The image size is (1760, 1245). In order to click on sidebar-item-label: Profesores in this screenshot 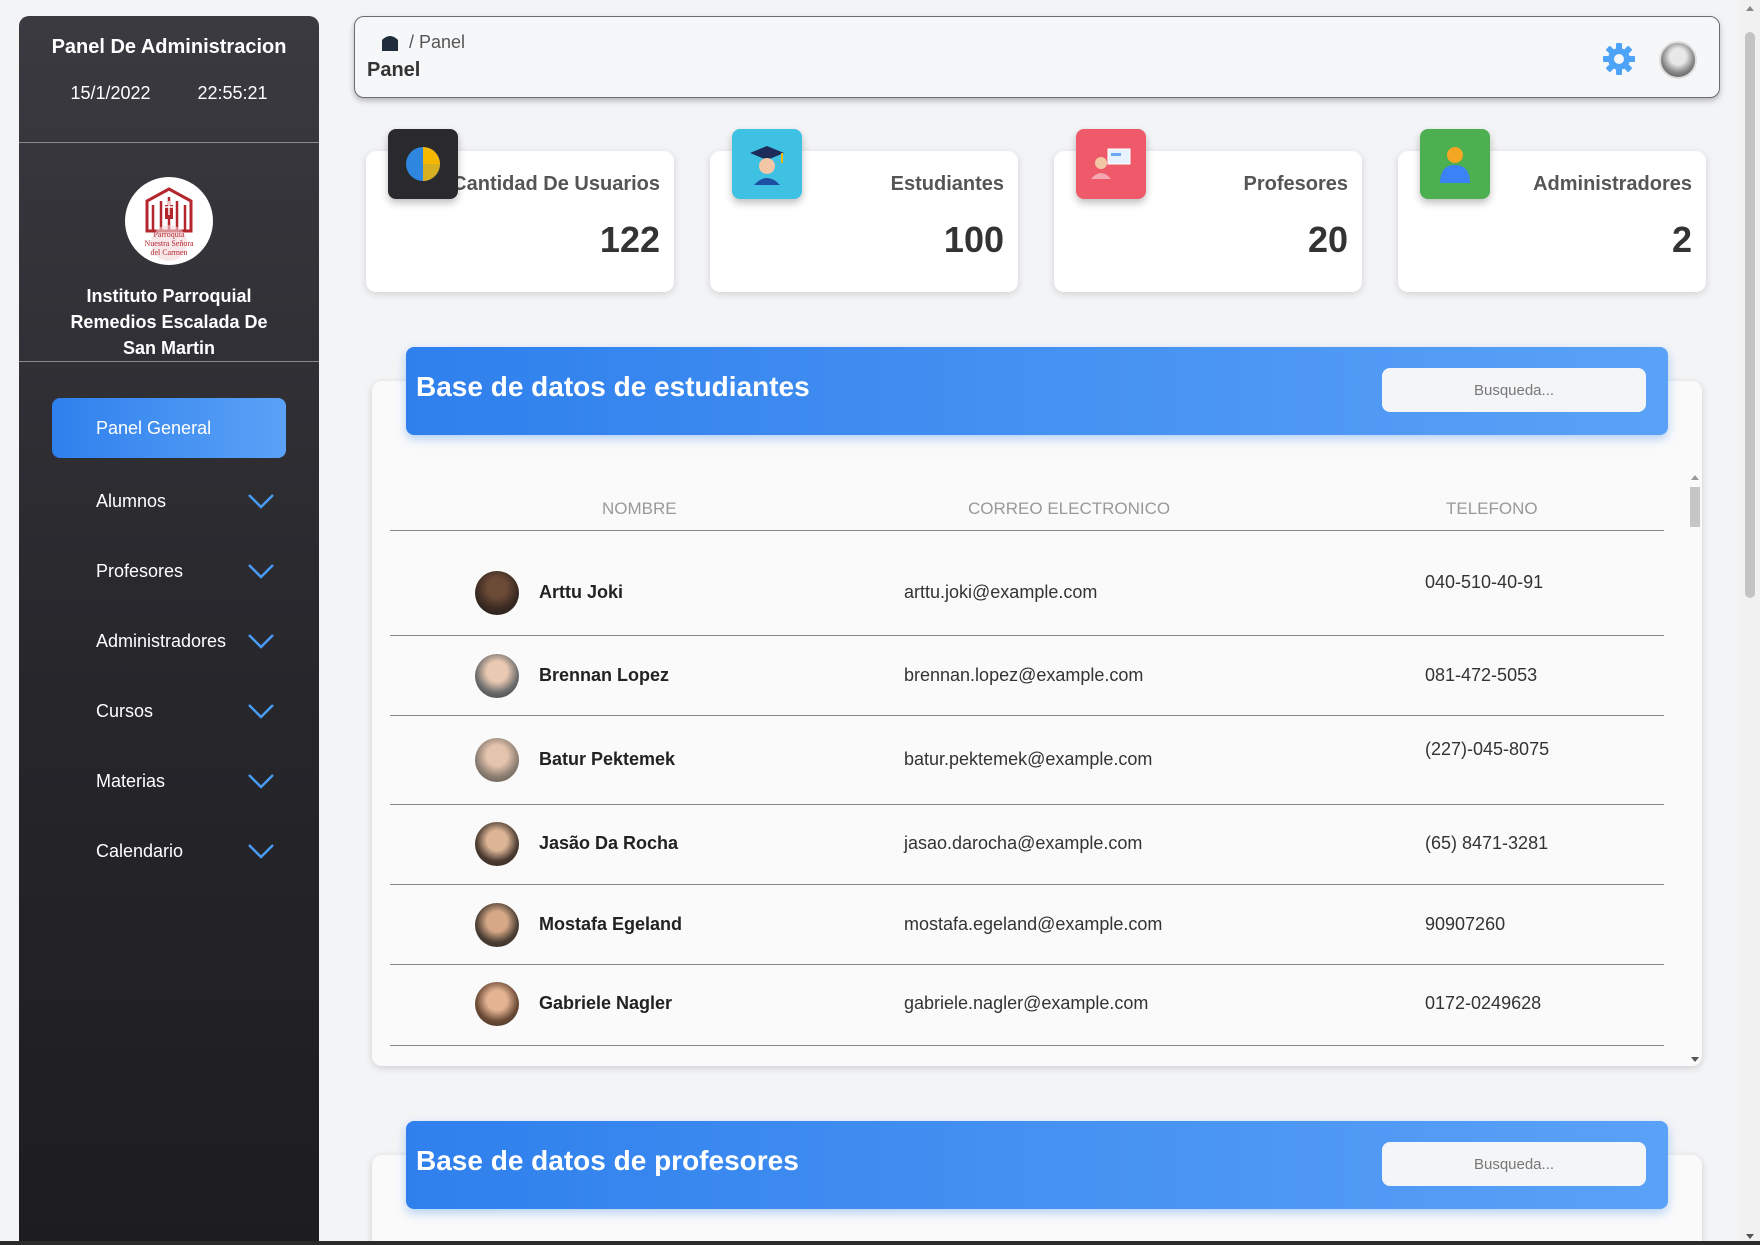, I will do `click(140, 571)`.